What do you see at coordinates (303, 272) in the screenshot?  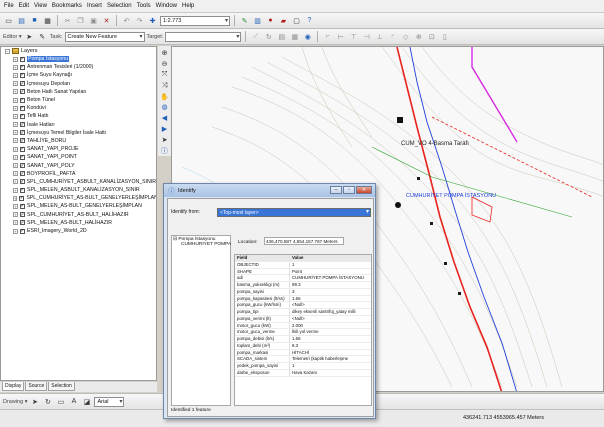 I see `table-row: SHAPE Point` at bounding box center [303, 272].